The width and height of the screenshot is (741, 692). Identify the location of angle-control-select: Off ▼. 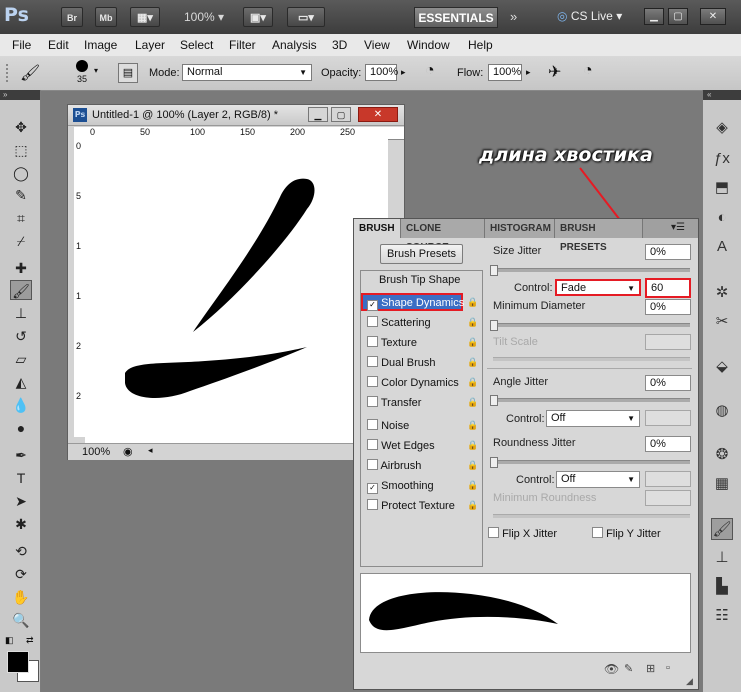
(593, 418).